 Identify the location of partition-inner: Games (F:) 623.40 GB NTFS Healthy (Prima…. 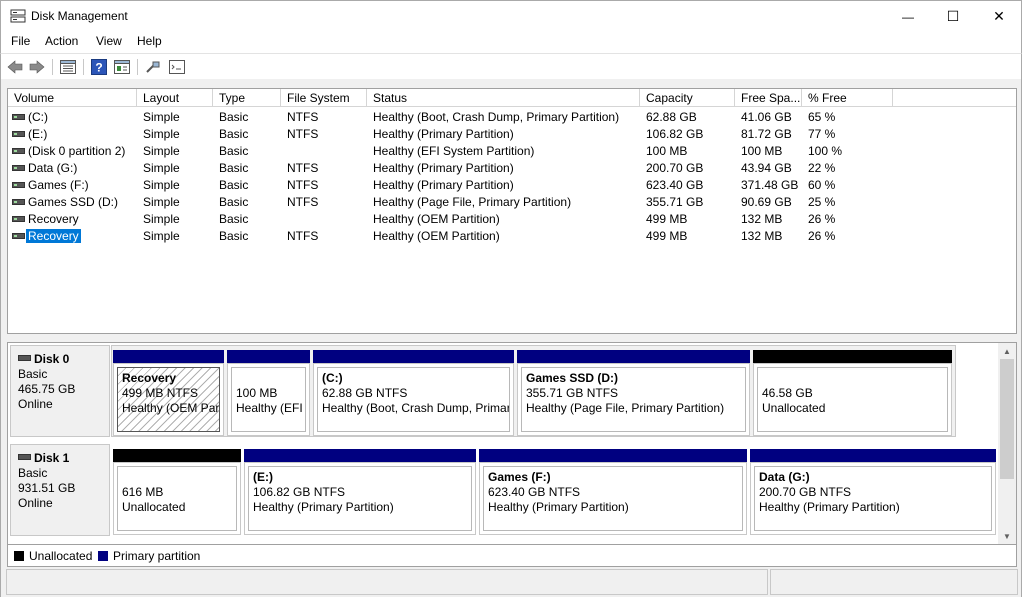
(613, 498).